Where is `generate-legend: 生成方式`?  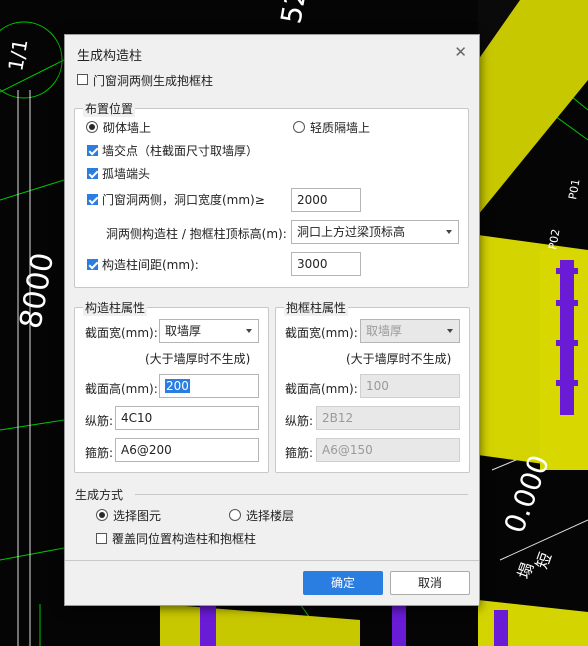
generate-legend: 生成方式 is located at coordinates (99, 495).